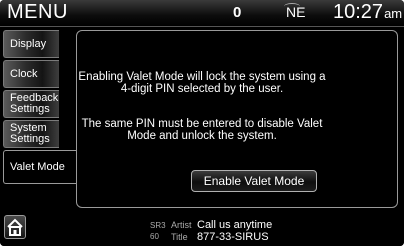 The image size is (412, 248). I want to click on title-value: 877-33-SIRUS, so click(233, 237).